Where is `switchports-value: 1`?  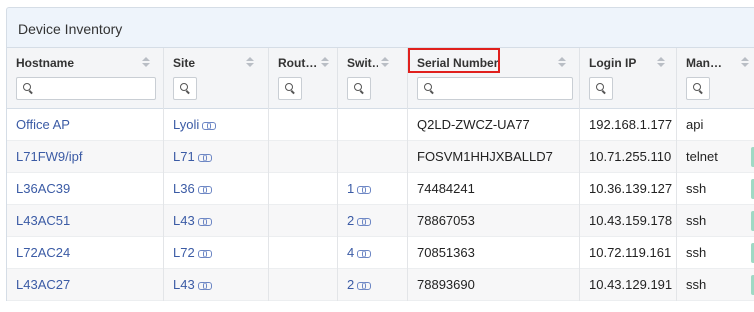
switchports-value: 1 is located at coordinates (350, 188).